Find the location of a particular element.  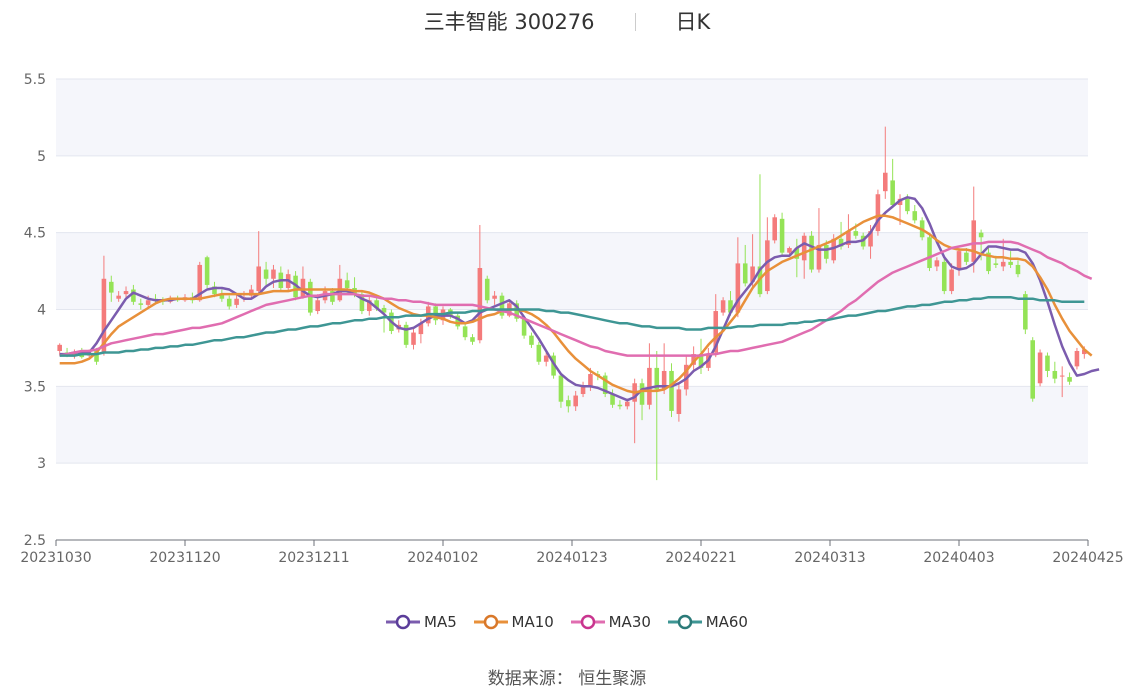

chart-header: 三丰智能 300276 日K is located at coordinates (567, 21).